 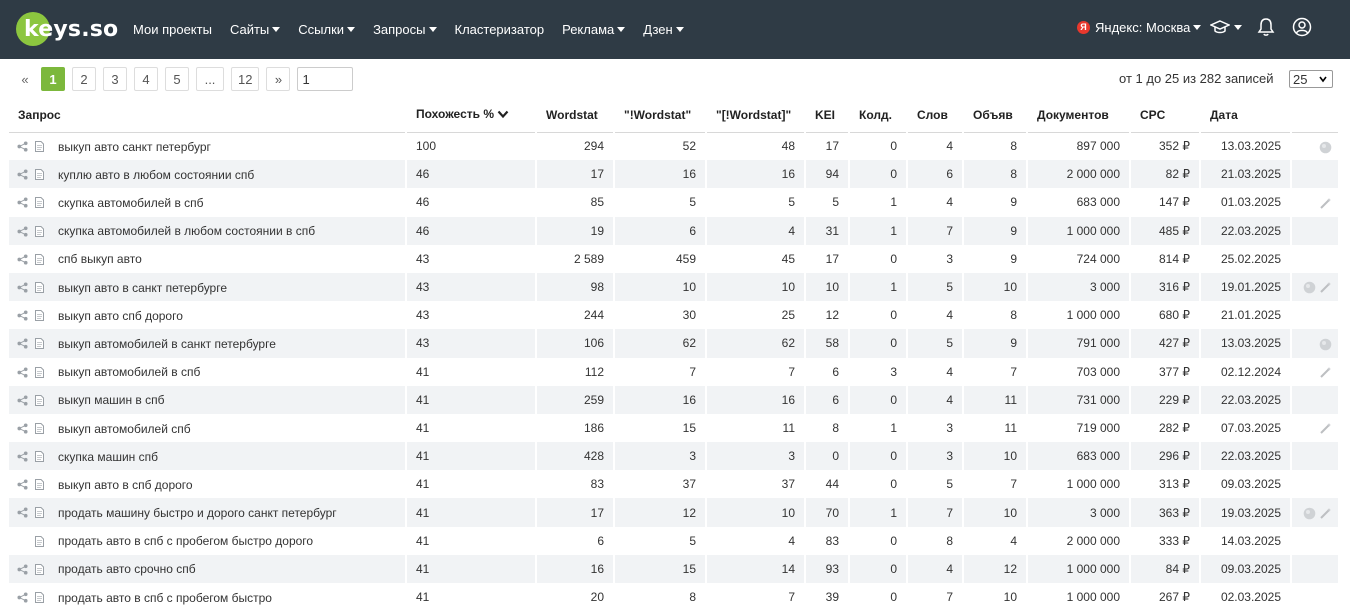 I want to click on menu-item-3: Запросы, so click(x=405, y=29).